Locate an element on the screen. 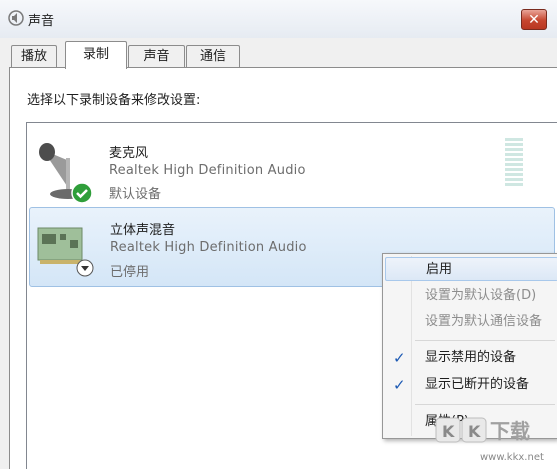  menu-item-label: 设置为默认通信设备 is located at coordinates (484, 321).